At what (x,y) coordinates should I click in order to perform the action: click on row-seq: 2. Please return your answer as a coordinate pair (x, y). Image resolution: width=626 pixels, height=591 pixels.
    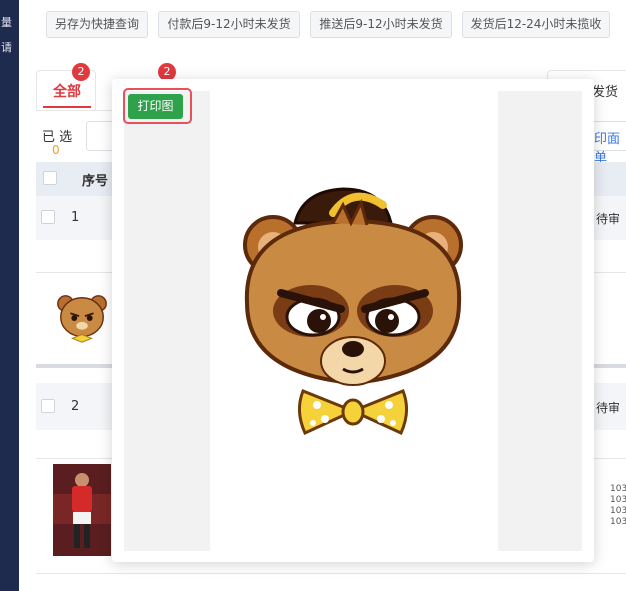
    Looking at the image, I should click on (75, 406).